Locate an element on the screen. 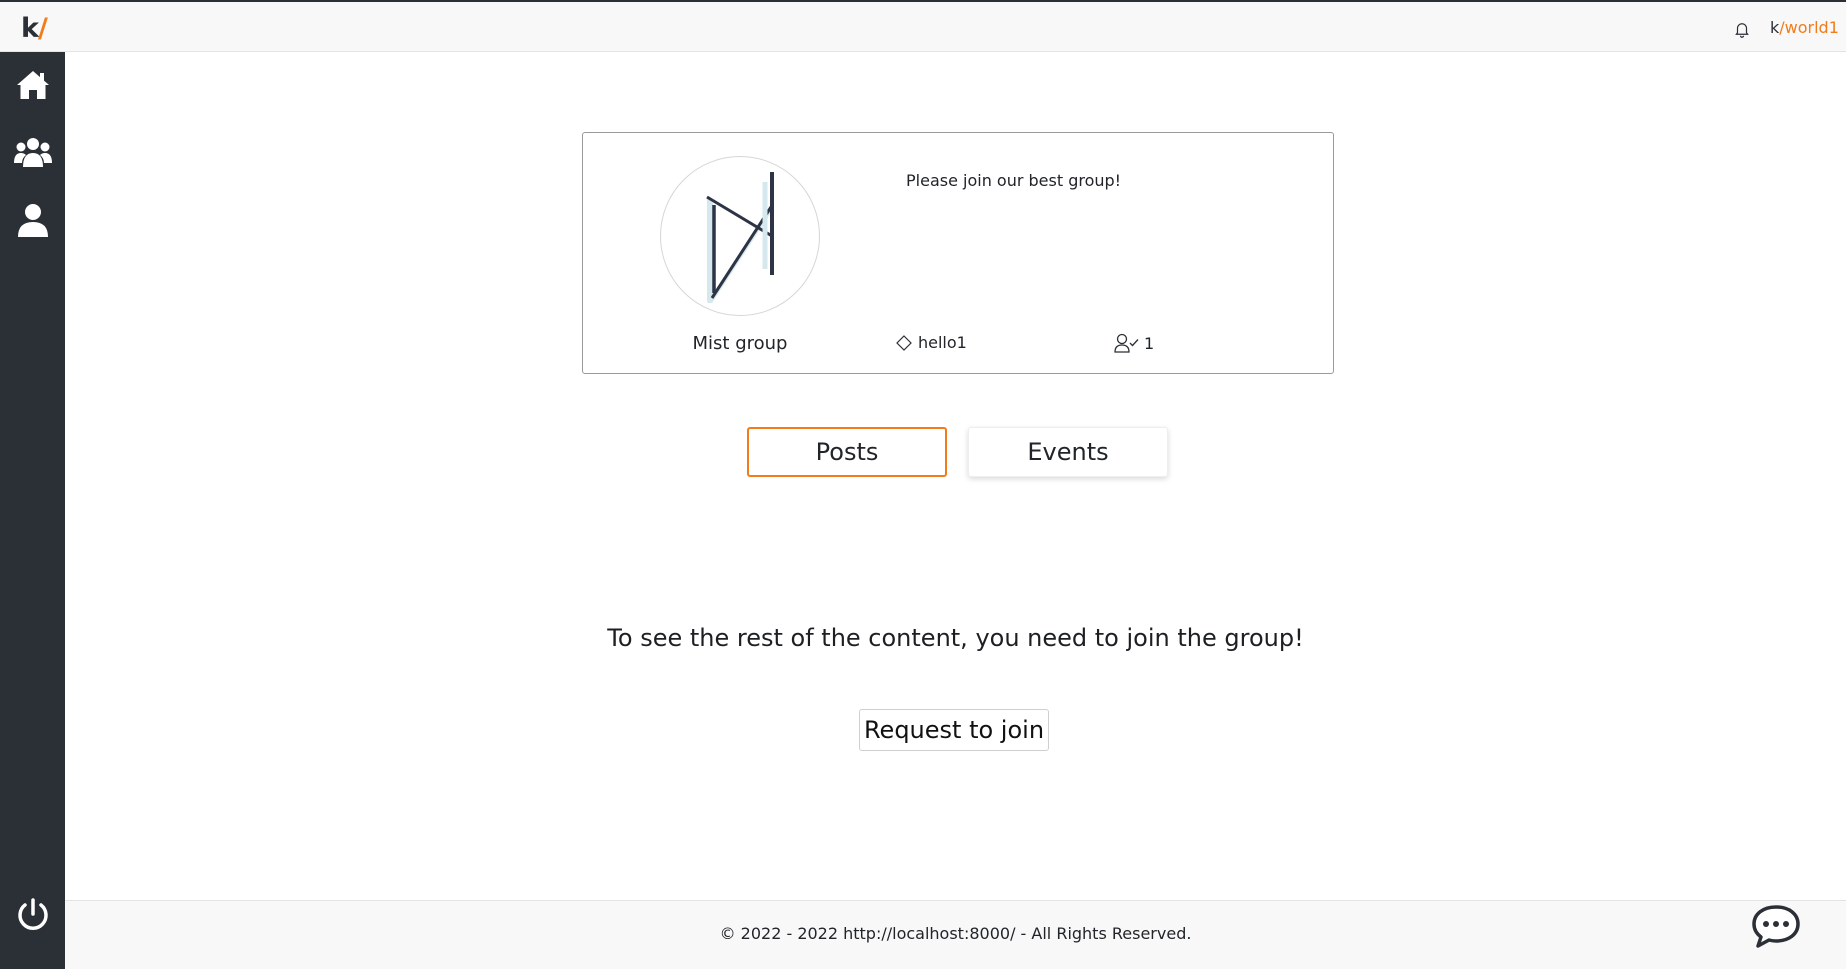 Image resolution: width=1846 pixels, height=969 pixels. logo-slash: / is located at coordinates (42, 28).